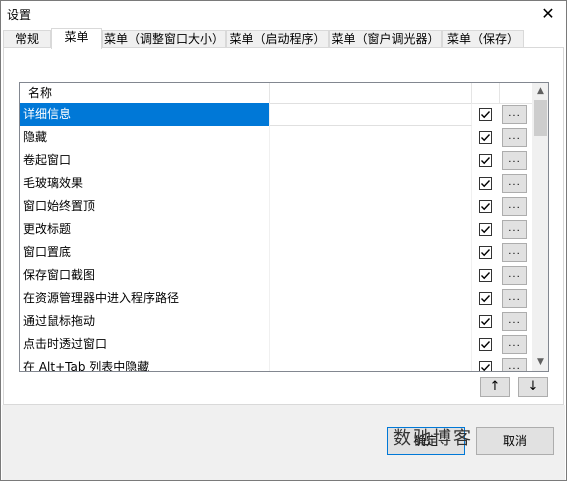 The height and width of the screenshot is (481, 567). Describe the element at coordinates (145, 160) in the screenshot. I see `list-item-name: 卷起窗口` at that location.